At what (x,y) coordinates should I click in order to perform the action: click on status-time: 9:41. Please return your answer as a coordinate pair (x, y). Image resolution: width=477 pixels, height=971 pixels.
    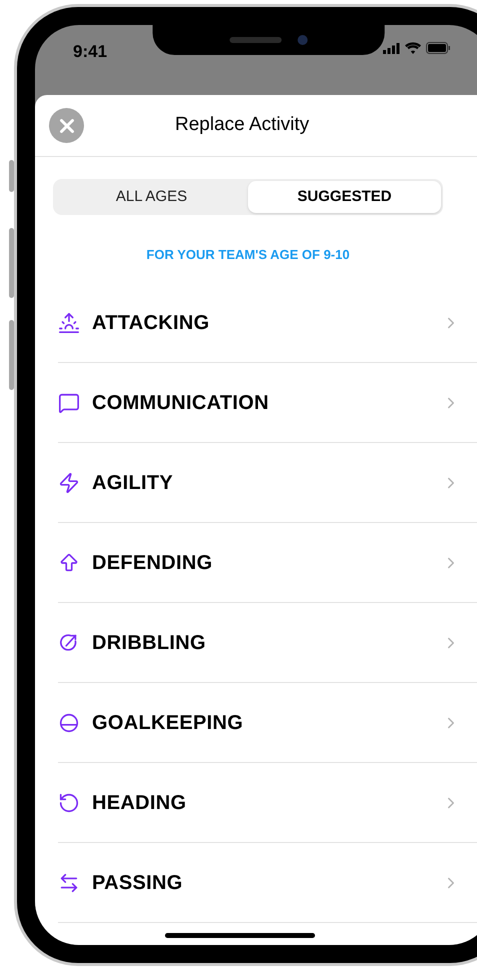
    Looking at the image, I should click on (90, 52).